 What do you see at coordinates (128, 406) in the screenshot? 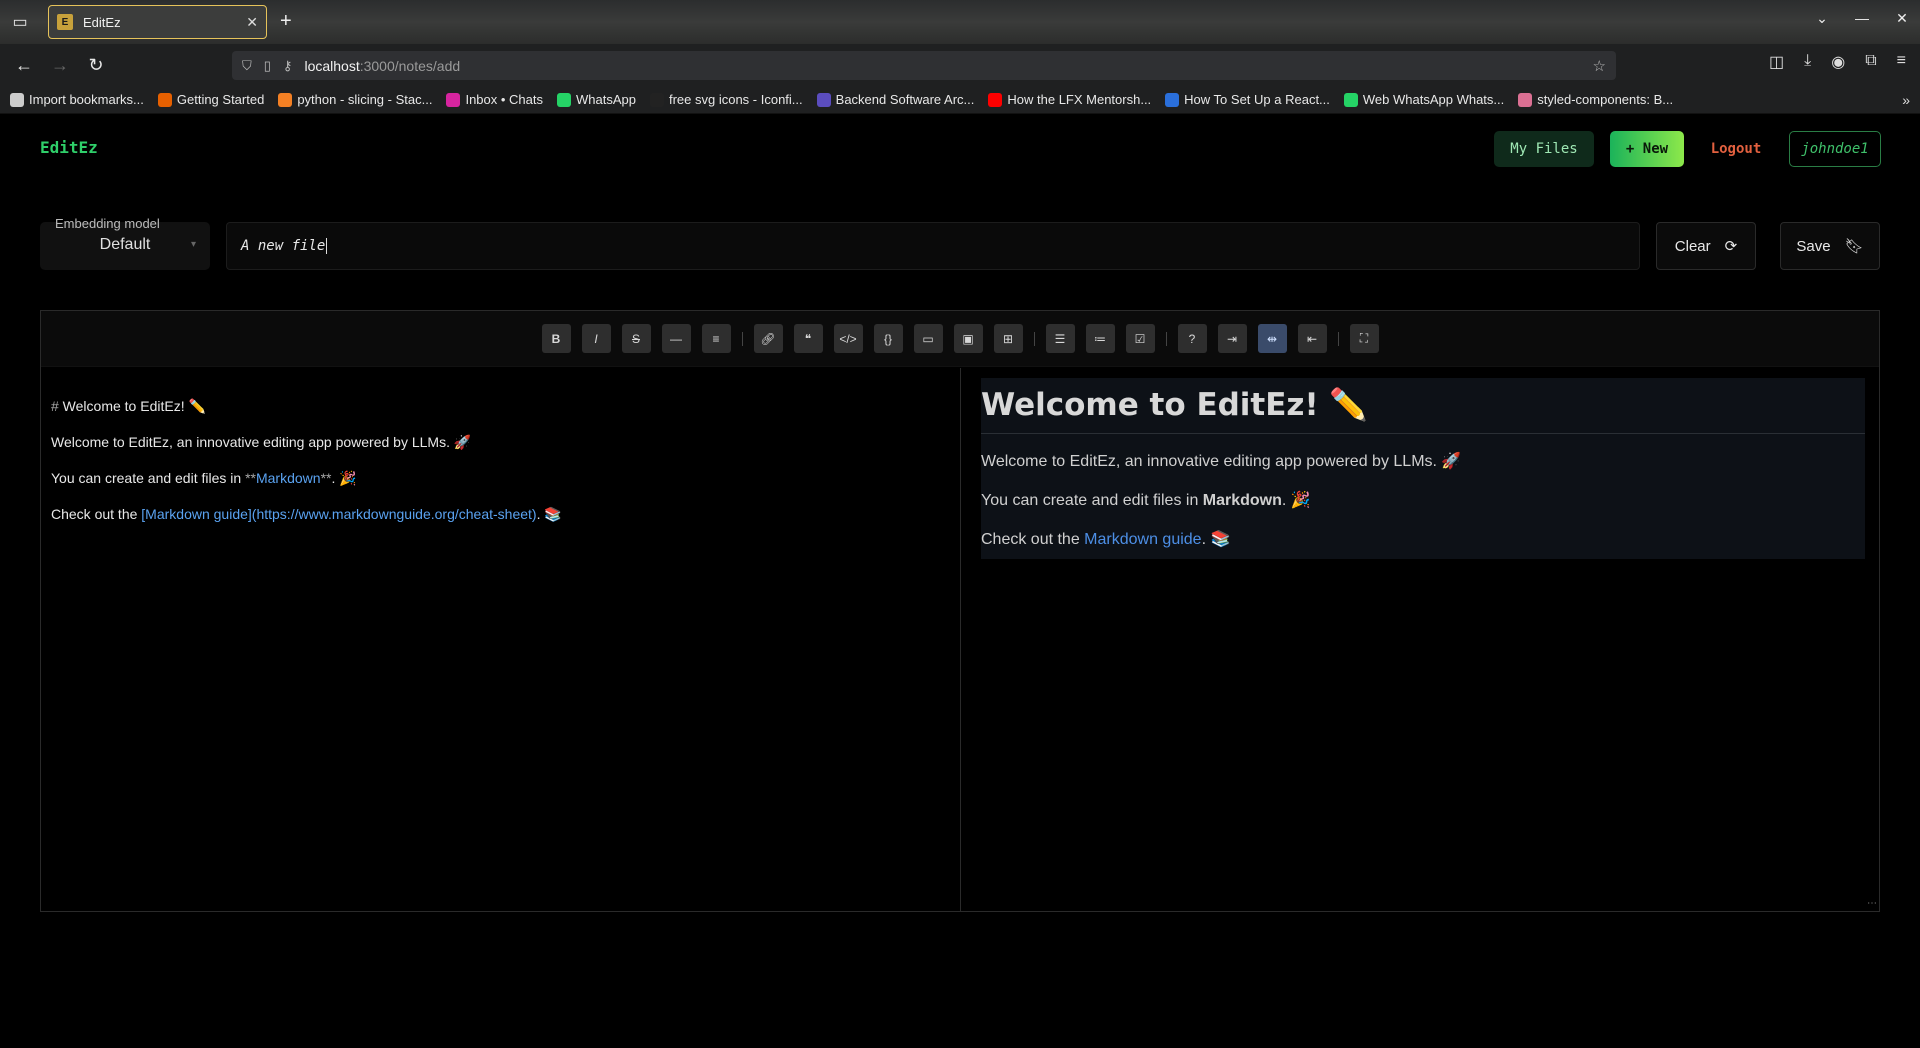
I see `source-line: # Welcome to EditEz! ✏️` at bounding box center [128, 406].